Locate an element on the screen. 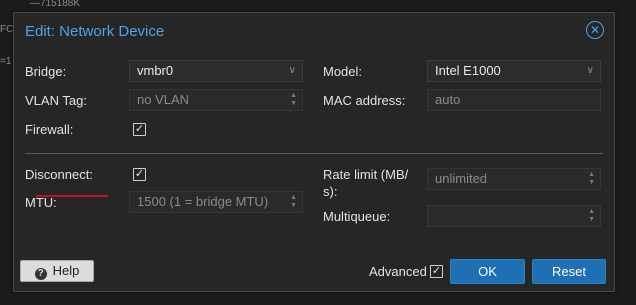  ok-button: OK is located at coordinates (487, 271).